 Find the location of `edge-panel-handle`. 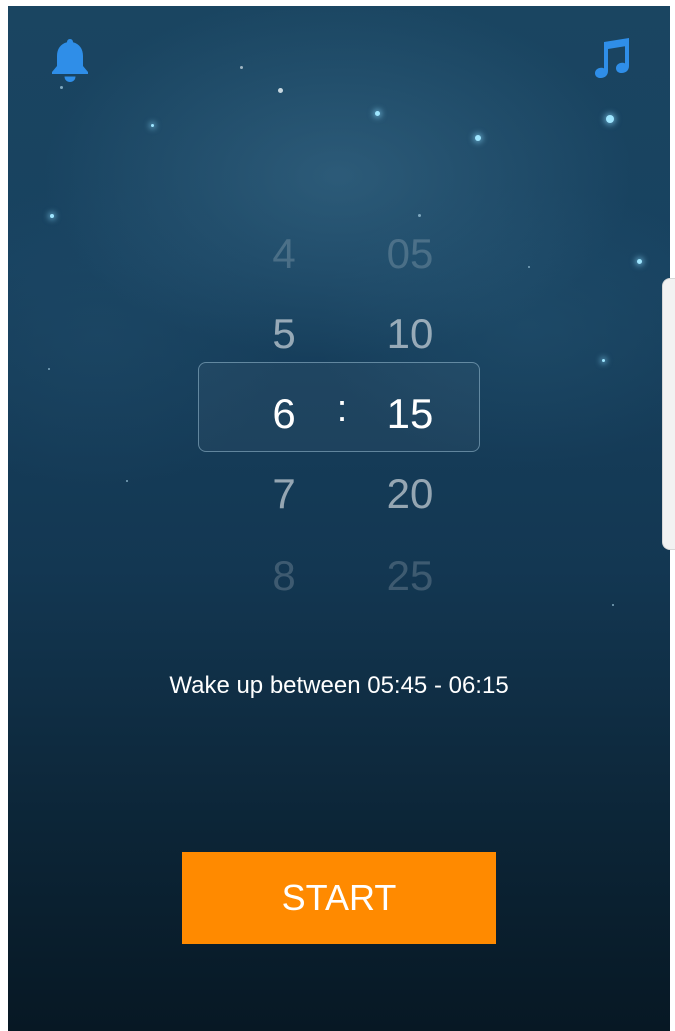

edge-panel-handle is located at coordinates (668, 414).